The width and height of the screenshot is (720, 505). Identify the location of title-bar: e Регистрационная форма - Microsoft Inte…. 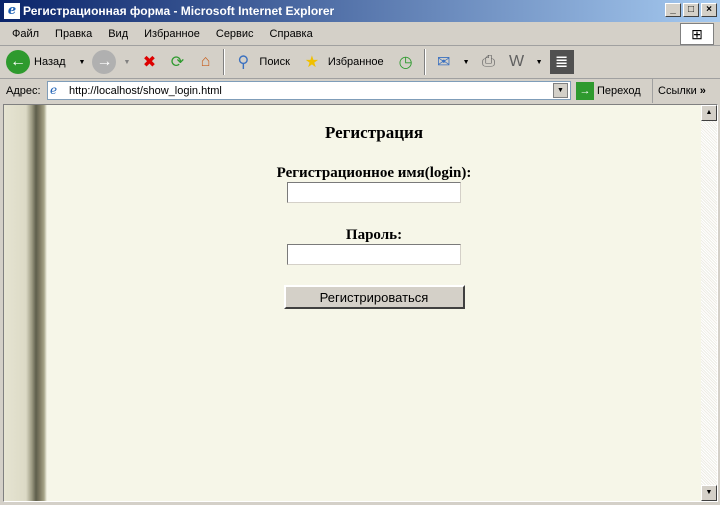
(360, 11).